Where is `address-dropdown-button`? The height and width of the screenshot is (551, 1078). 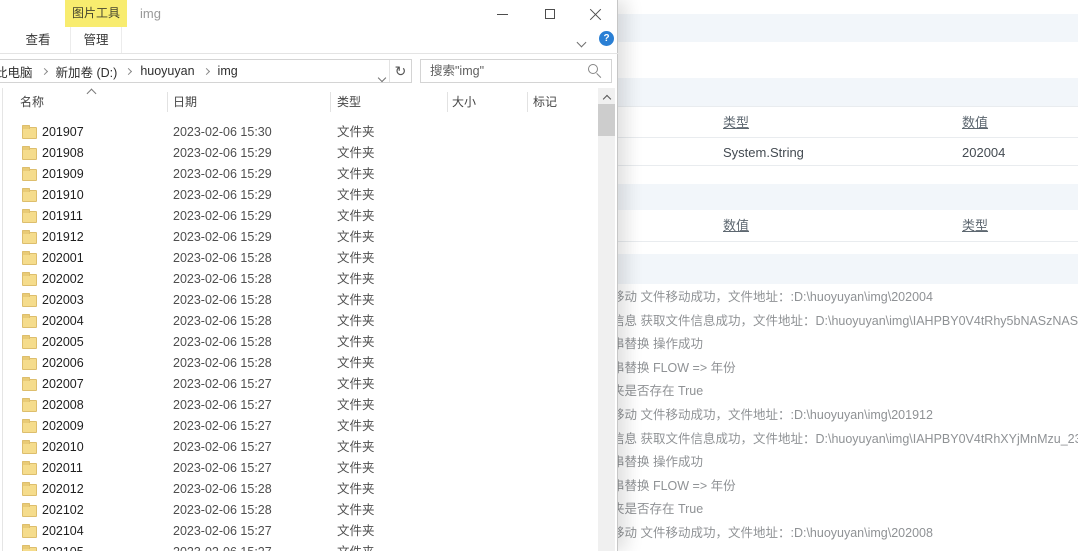
address-dropdown-button is located at coordinates (382, 77).